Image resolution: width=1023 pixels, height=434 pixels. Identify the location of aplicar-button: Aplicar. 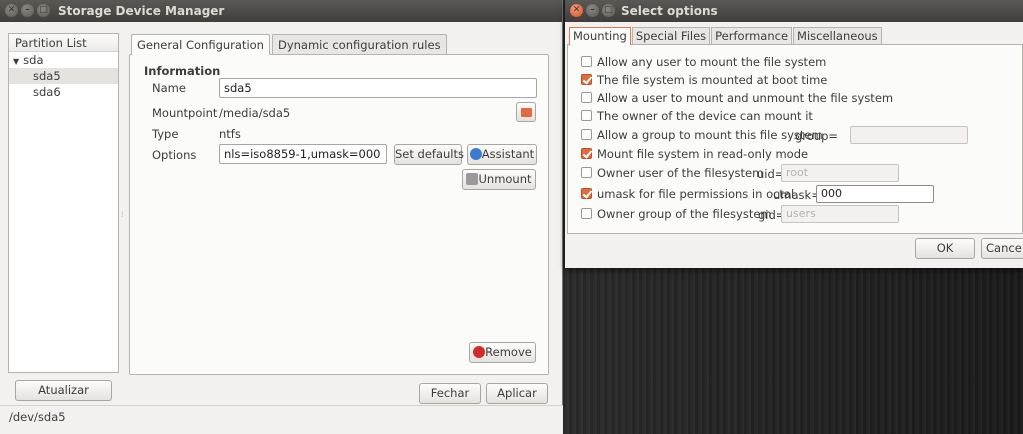
(517, 393).